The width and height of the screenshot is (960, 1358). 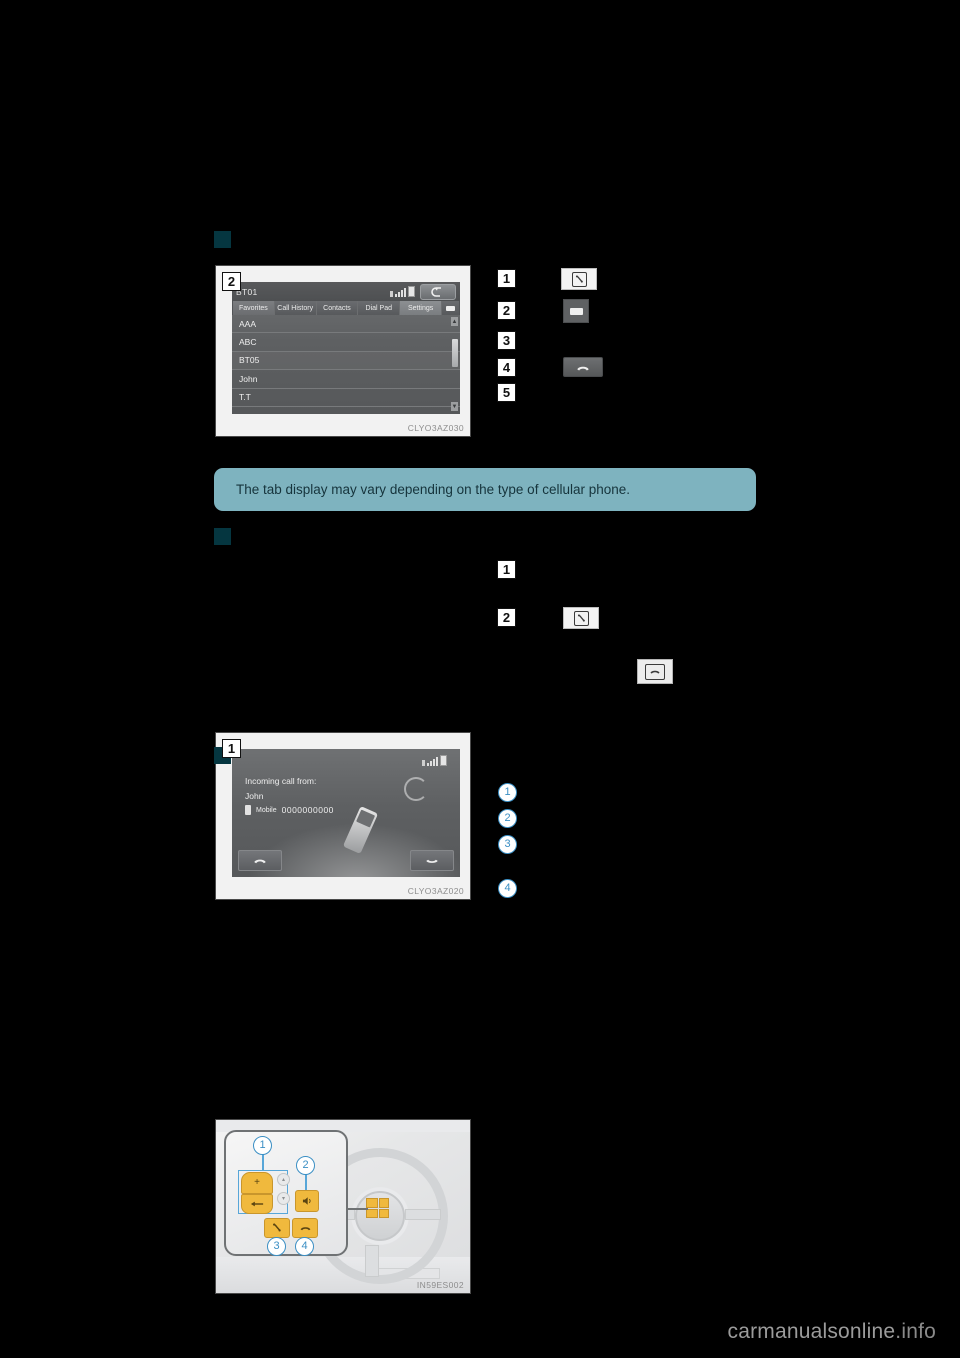 I want to click on caller-number: 0000000000, so click(x=307, y=810).